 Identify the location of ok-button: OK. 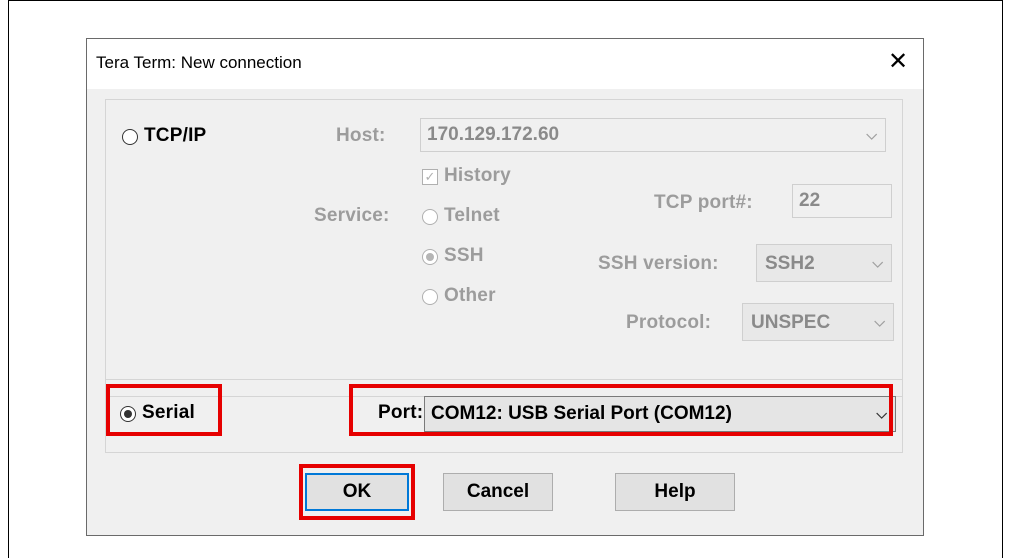
(357, 492).